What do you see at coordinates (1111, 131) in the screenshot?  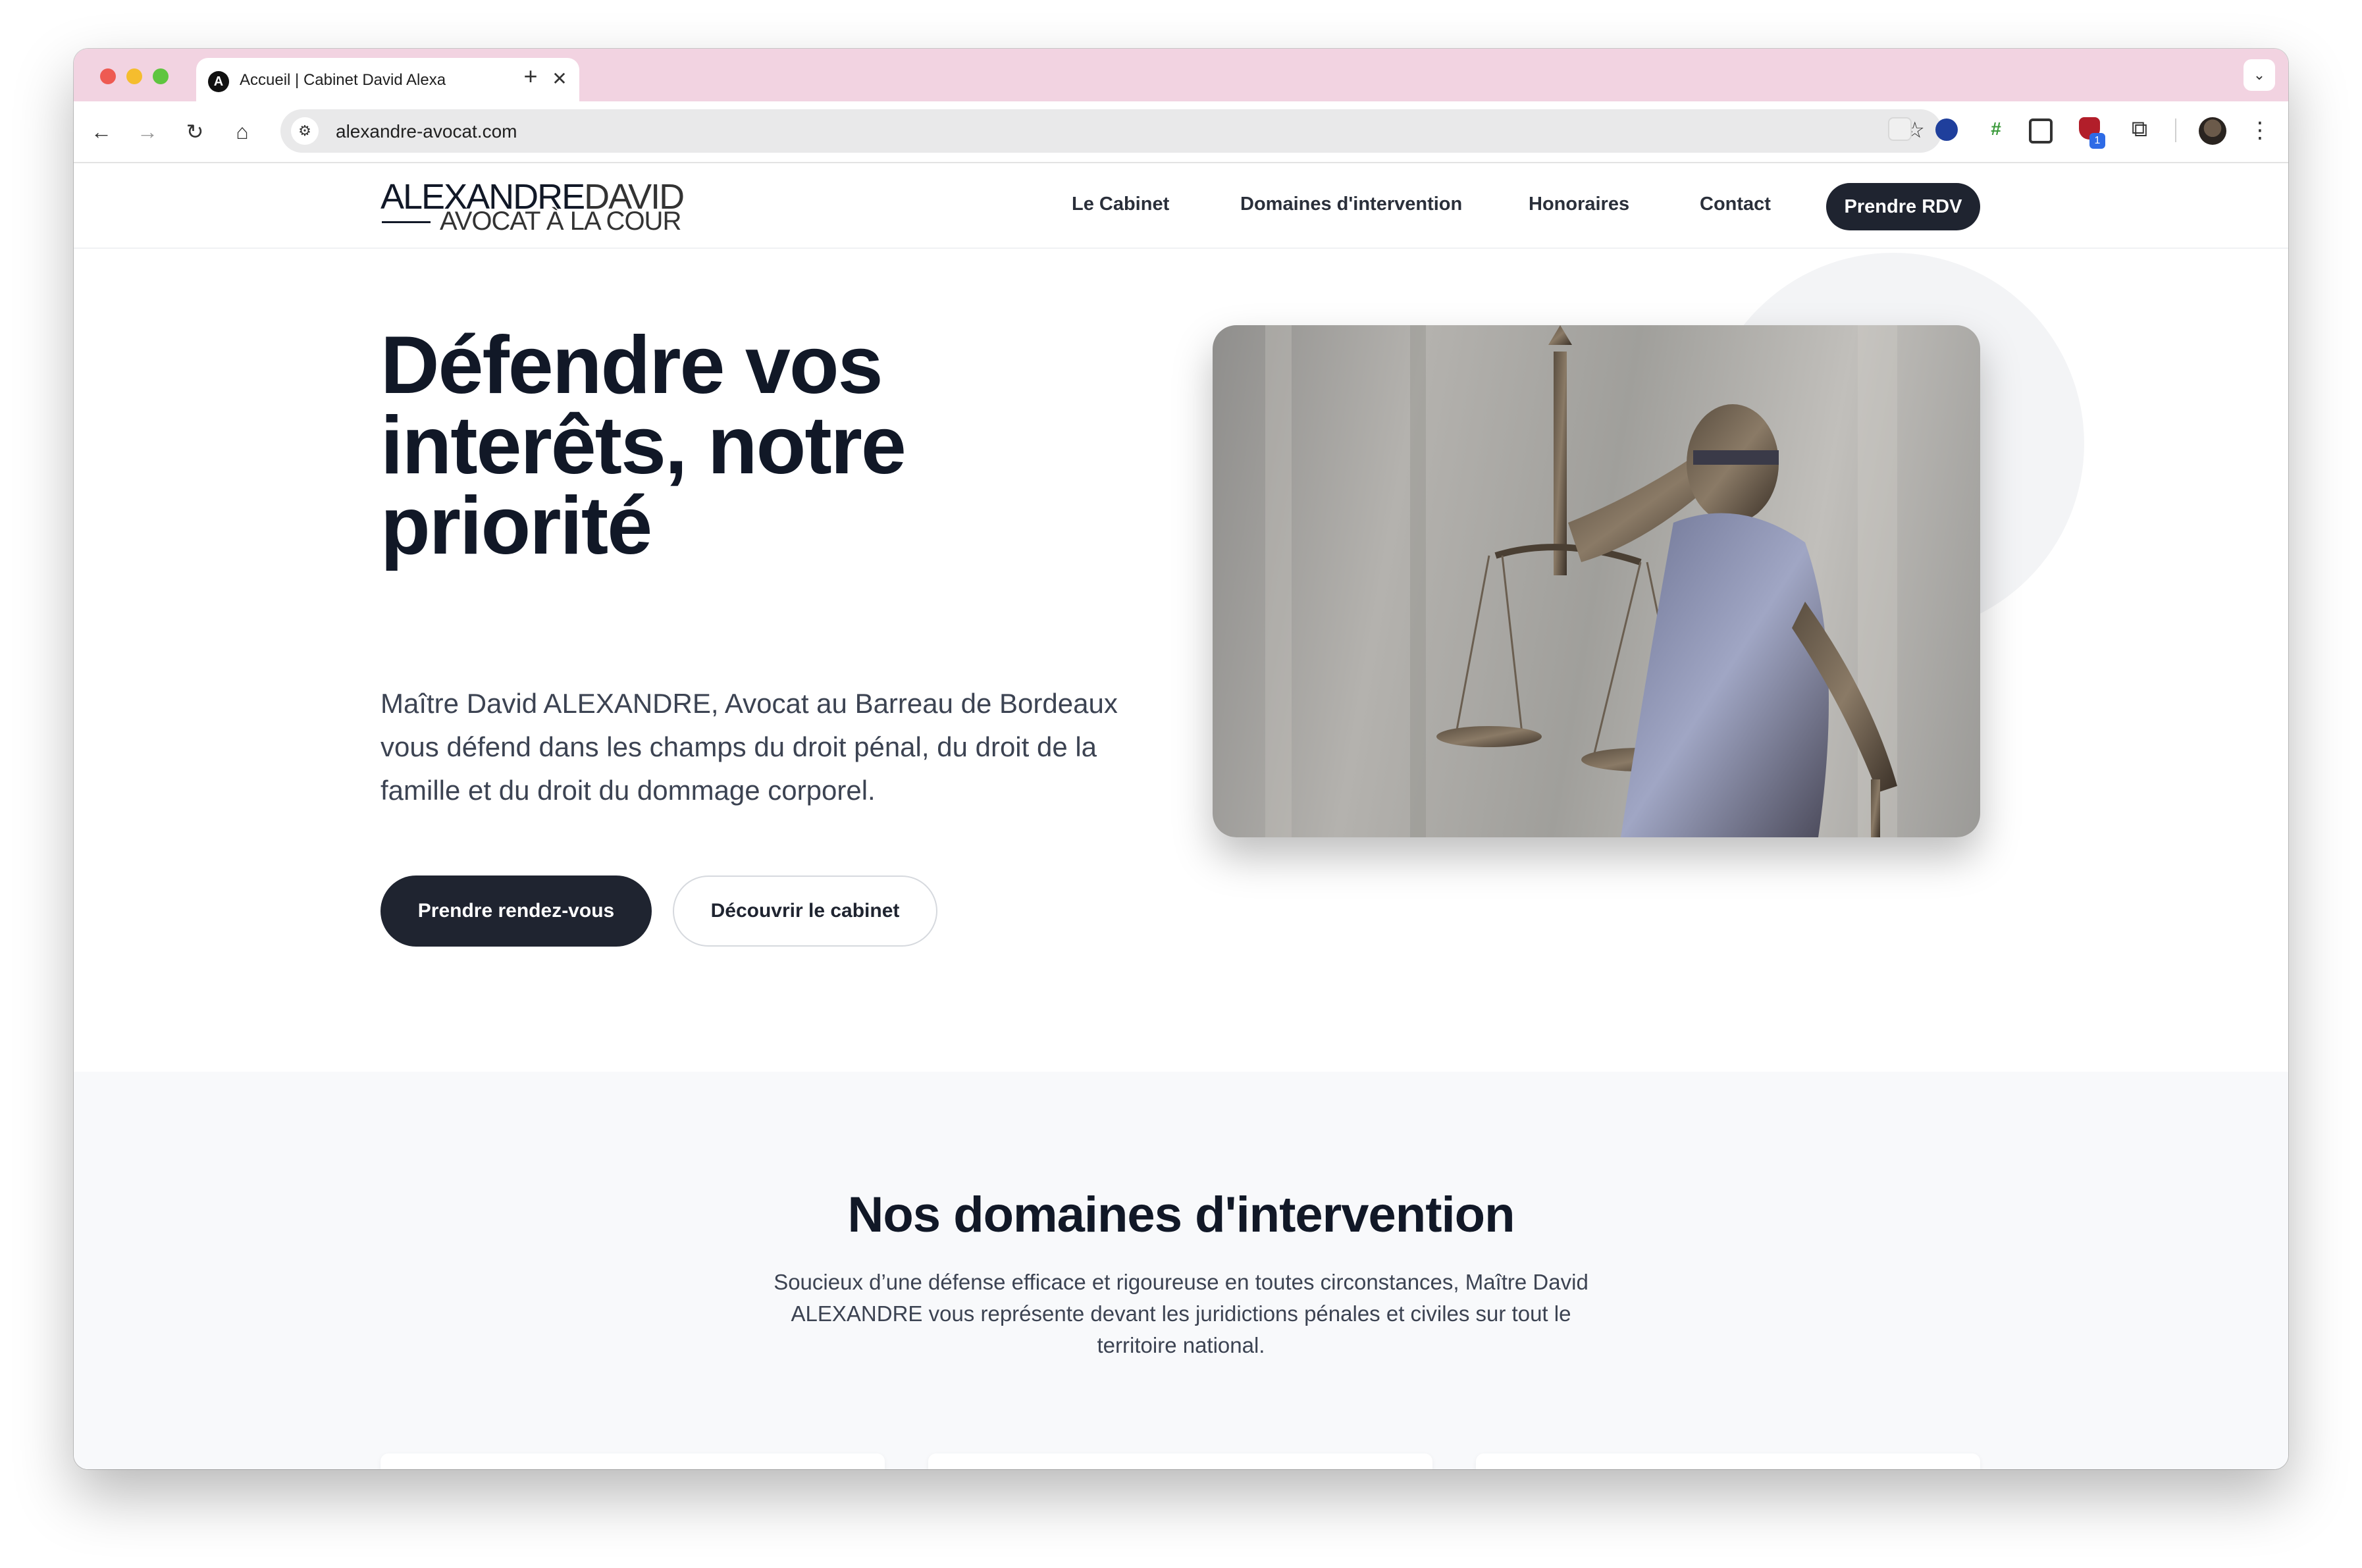 I see `address-bar: ⚙ alexandre-avocat.com ☆` at bounding box center [1111, 131].